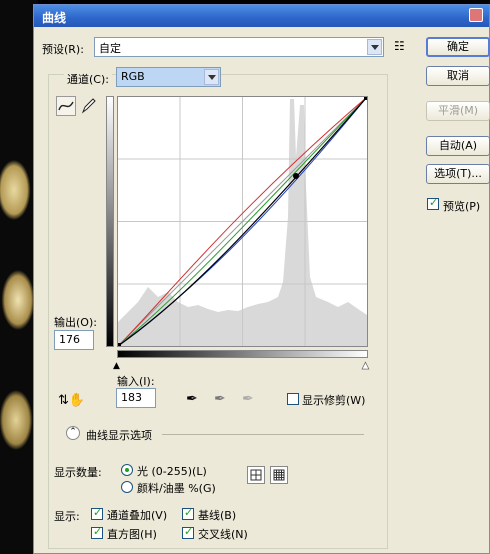 Image resolution: width=490 pixels, height=554 pixels. I want to click on input-gradient-bar, so click(242, 354).